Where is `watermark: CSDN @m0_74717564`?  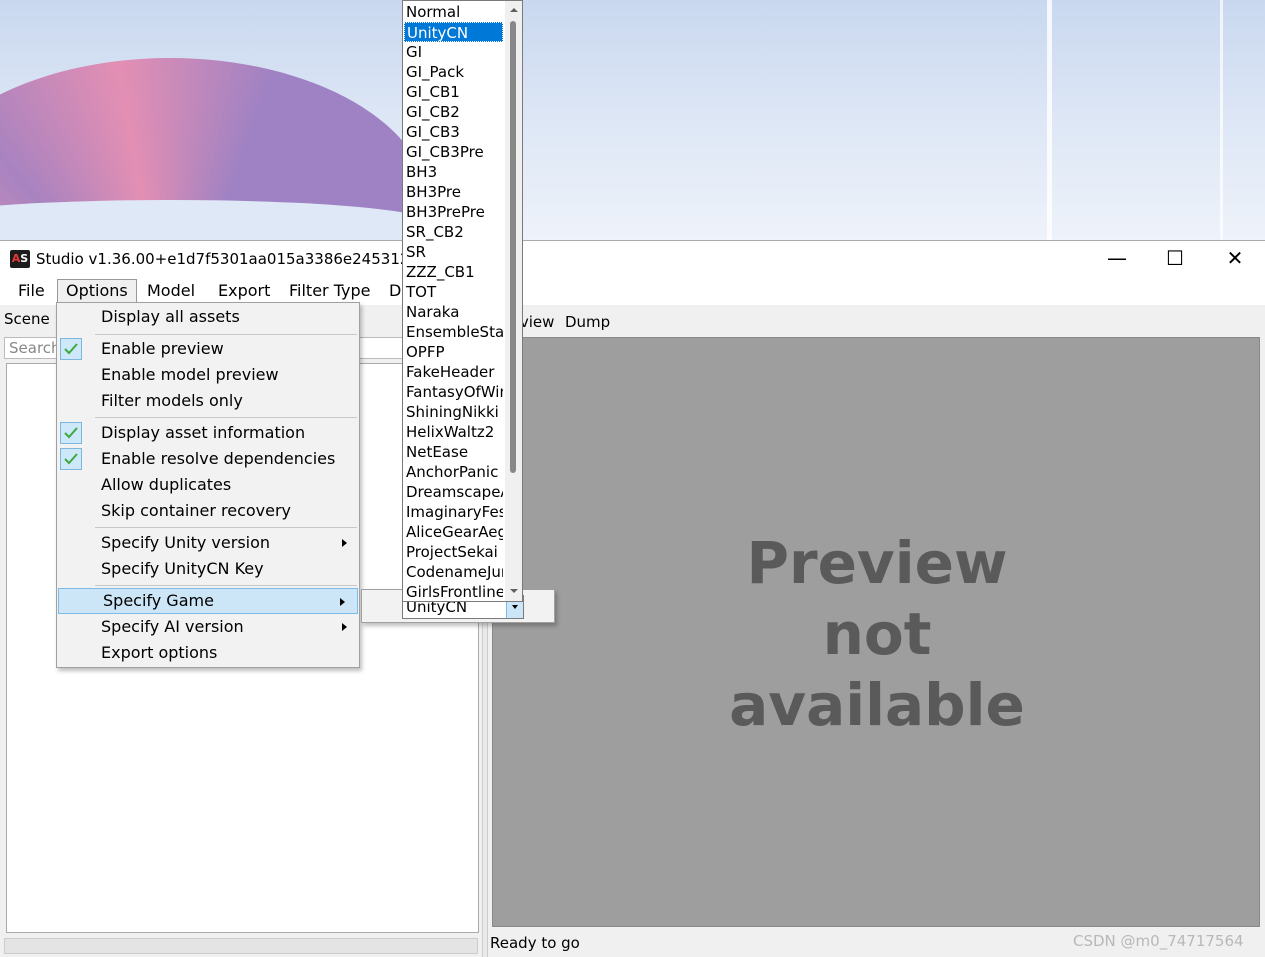 watermark: CSDN @m0_74717564 is located at coordinates (1158, 941).